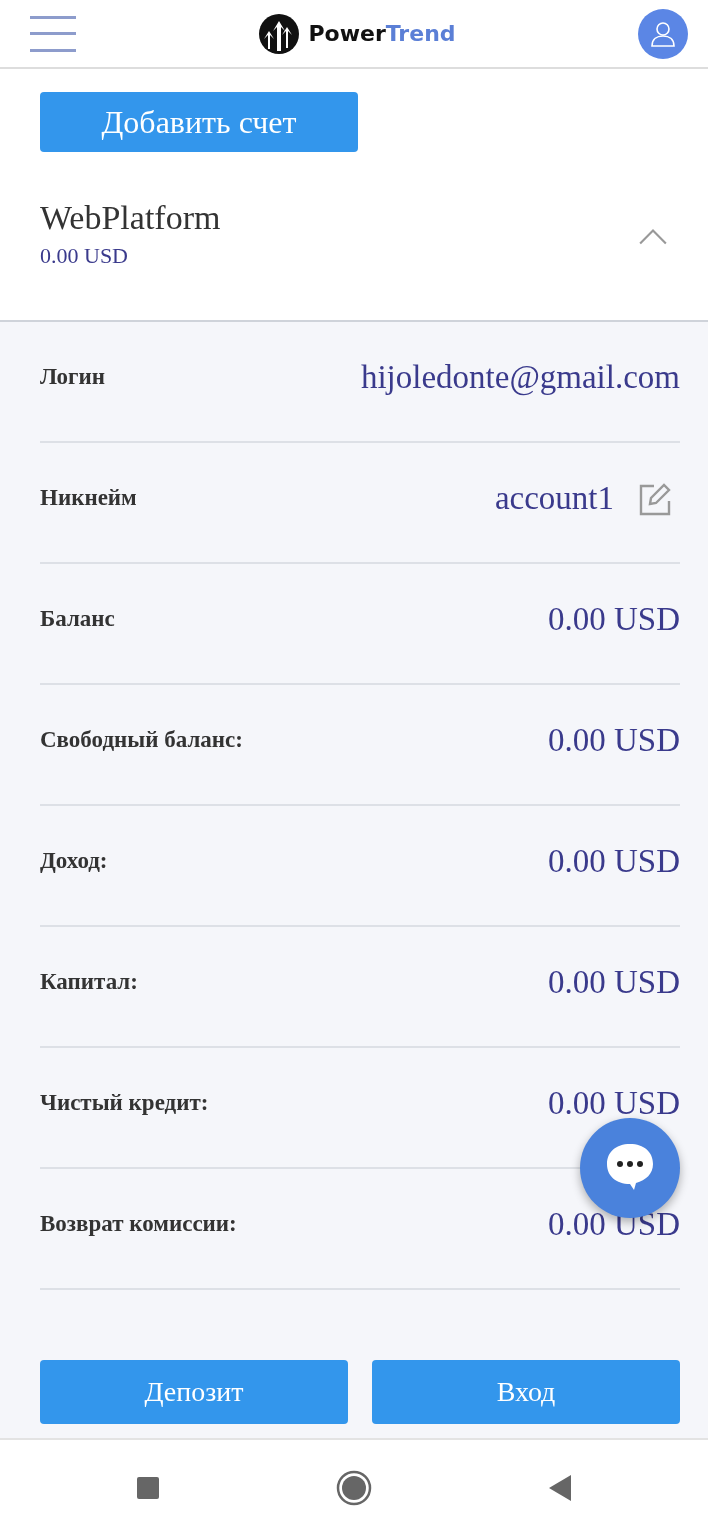 Image resolution: width=708 pixels, height=1533 pixels. Describe the element at coordinates (560, 1487) in the screenshot. I see `back-icon` at that location.